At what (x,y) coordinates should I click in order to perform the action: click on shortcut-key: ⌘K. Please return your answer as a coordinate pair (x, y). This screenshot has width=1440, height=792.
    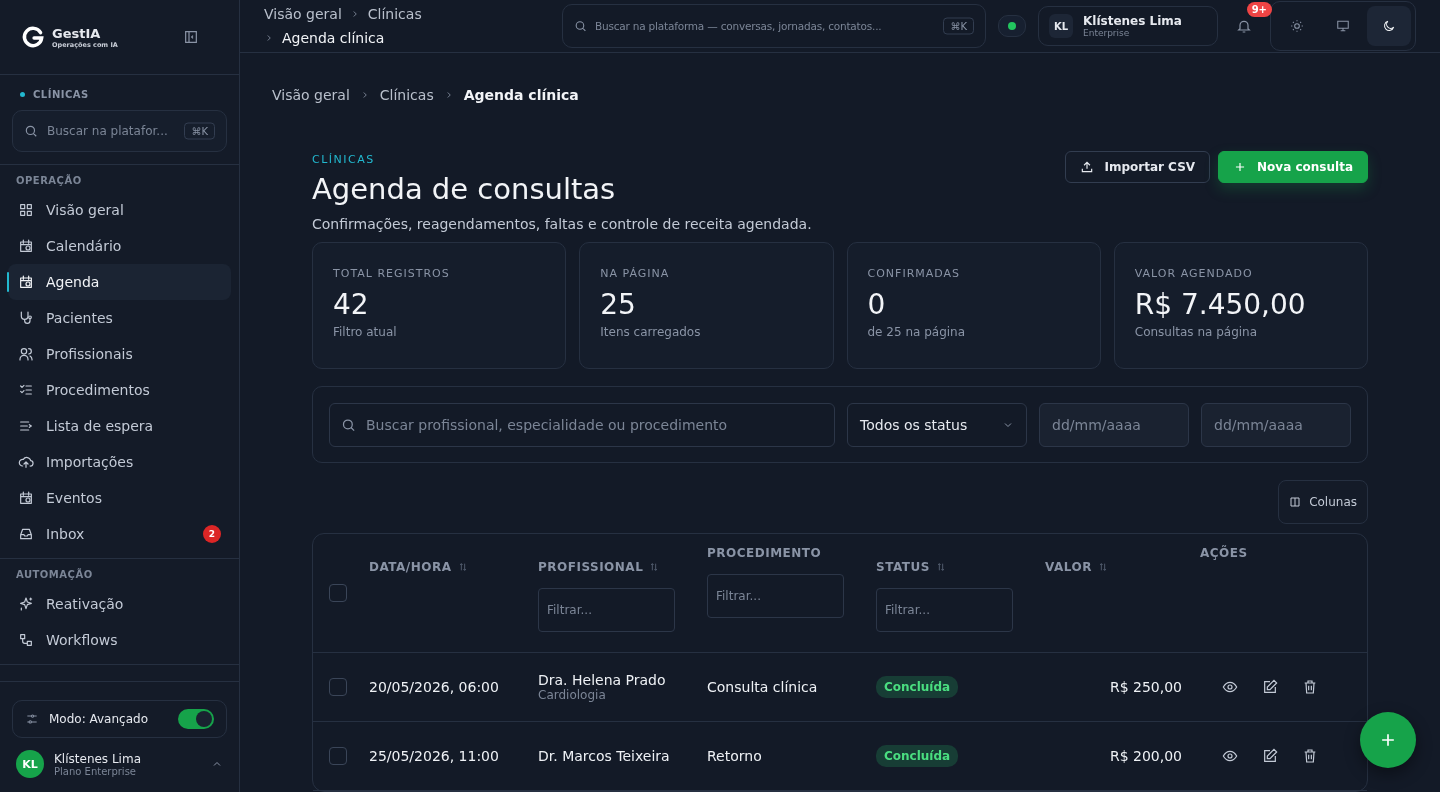
    Looking at the image, I should click on (958, 26).